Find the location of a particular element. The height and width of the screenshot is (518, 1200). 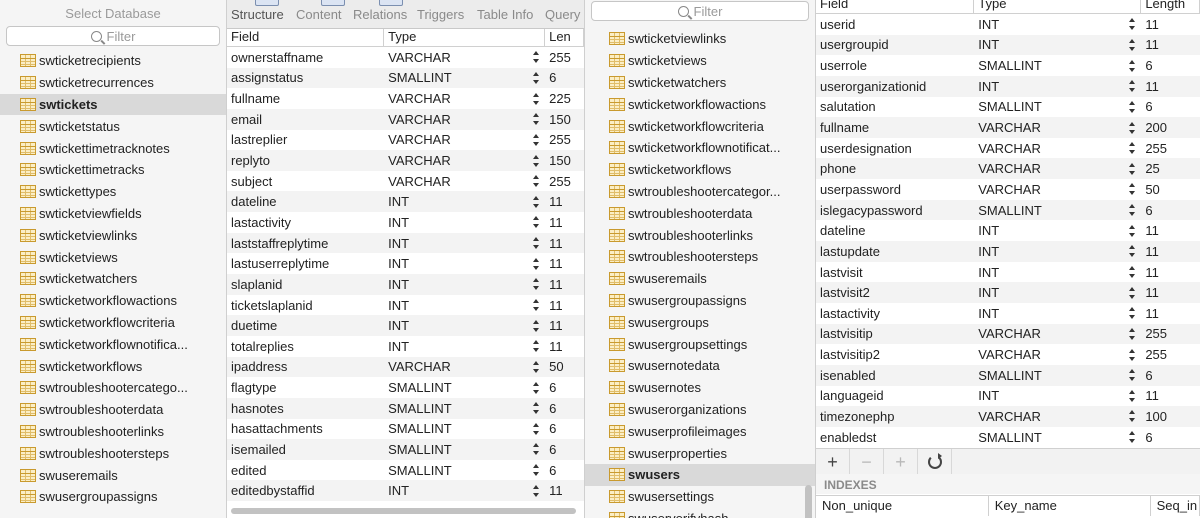

field-cell: dateline is located at coordinates (895, 230).